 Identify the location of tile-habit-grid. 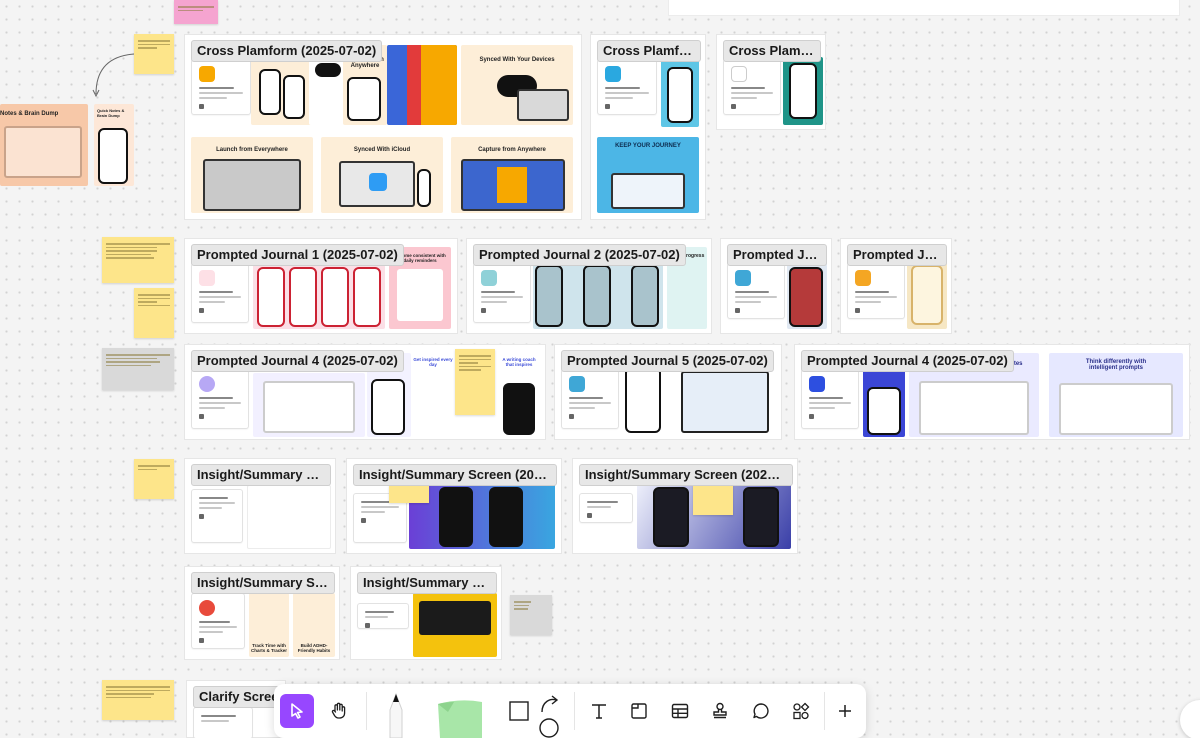
(289, 517).